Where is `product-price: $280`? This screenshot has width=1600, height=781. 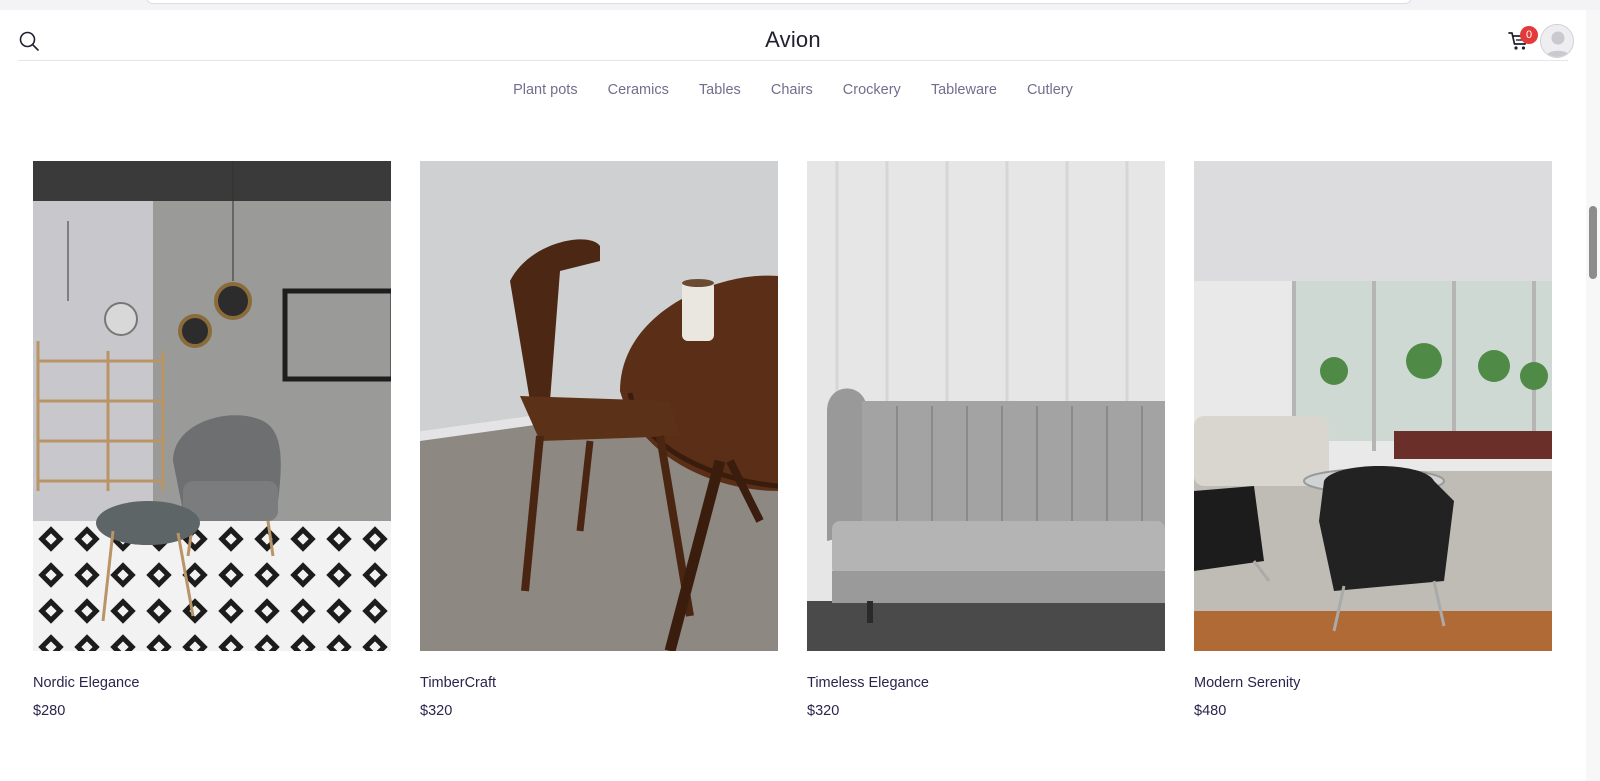 product-price: $280 is located at coordinates (49, 711).